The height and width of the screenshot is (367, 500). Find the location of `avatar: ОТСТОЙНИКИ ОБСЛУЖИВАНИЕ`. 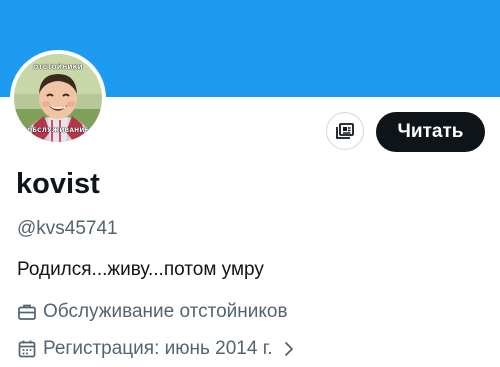

avatar: ОТСТОЙНИКИ ОБСЛУЖИВАНИЕ is located at coordinates (58, 98).